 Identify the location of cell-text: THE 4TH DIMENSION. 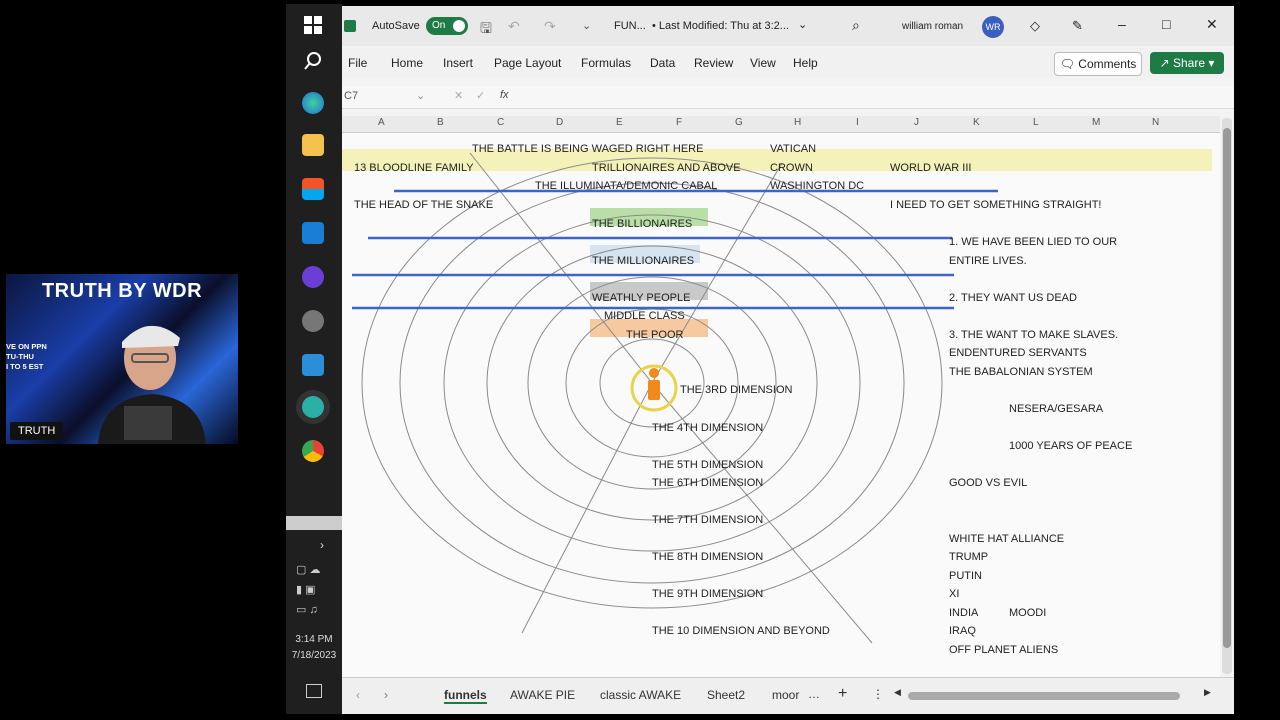
(707, 428).